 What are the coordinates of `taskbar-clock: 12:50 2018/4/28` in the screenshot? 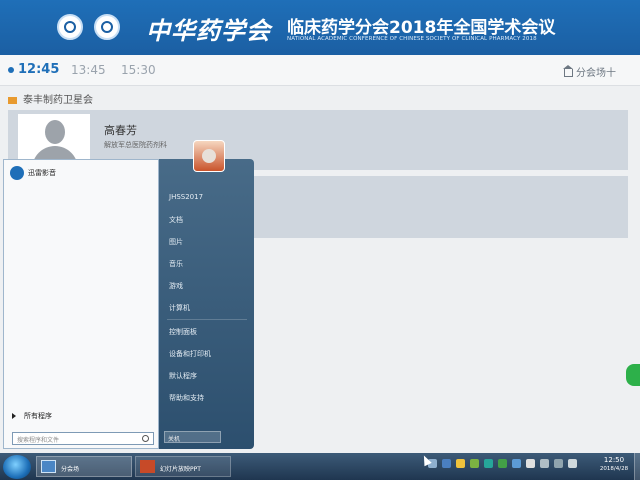 It's located at (614, 464).